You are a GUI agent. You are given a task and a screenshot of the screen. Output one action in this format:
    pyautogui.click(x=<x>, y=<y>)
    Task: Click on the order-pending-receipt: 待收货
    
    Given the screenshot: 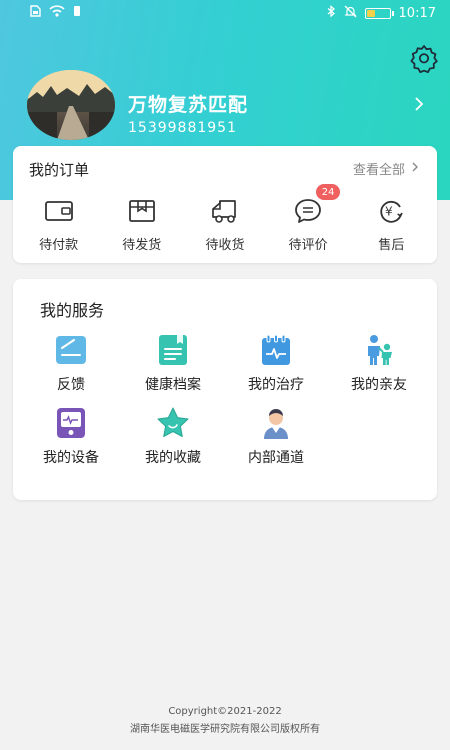 What is the action you would take?
    pyautogui.click(x=225, y=225)
    